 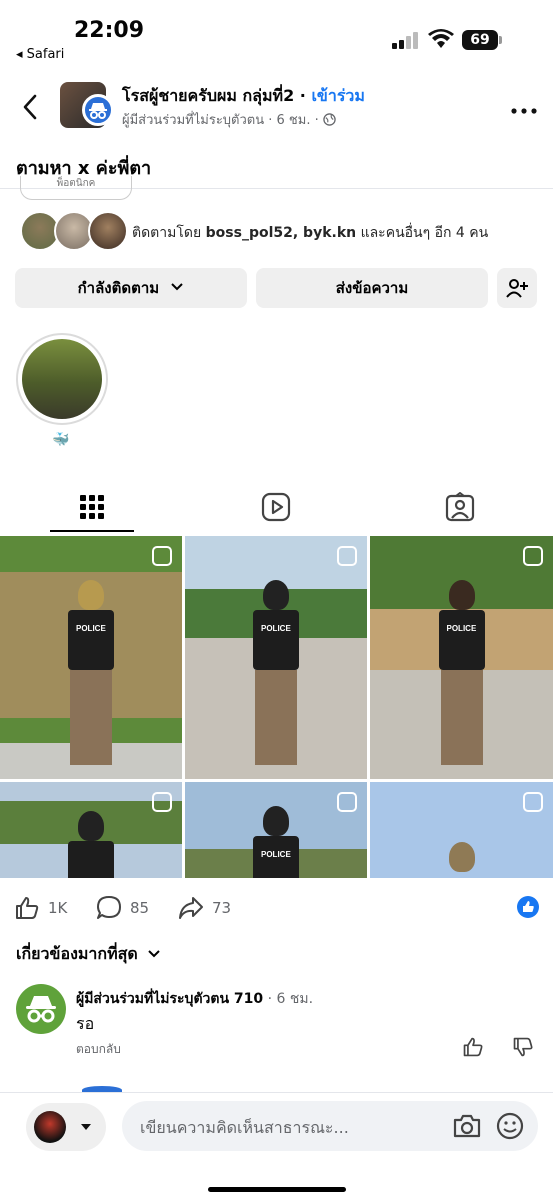 I want to click on wifi-icon, so click(x=441, y=38).